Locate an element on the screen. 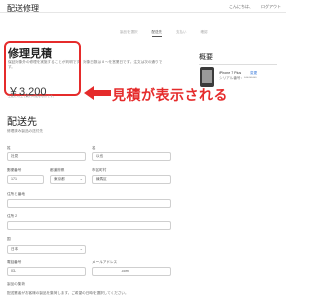 The height and width of the screenshot is (300, 320). summary-title: 概要 is located at coordinates (206, 57).